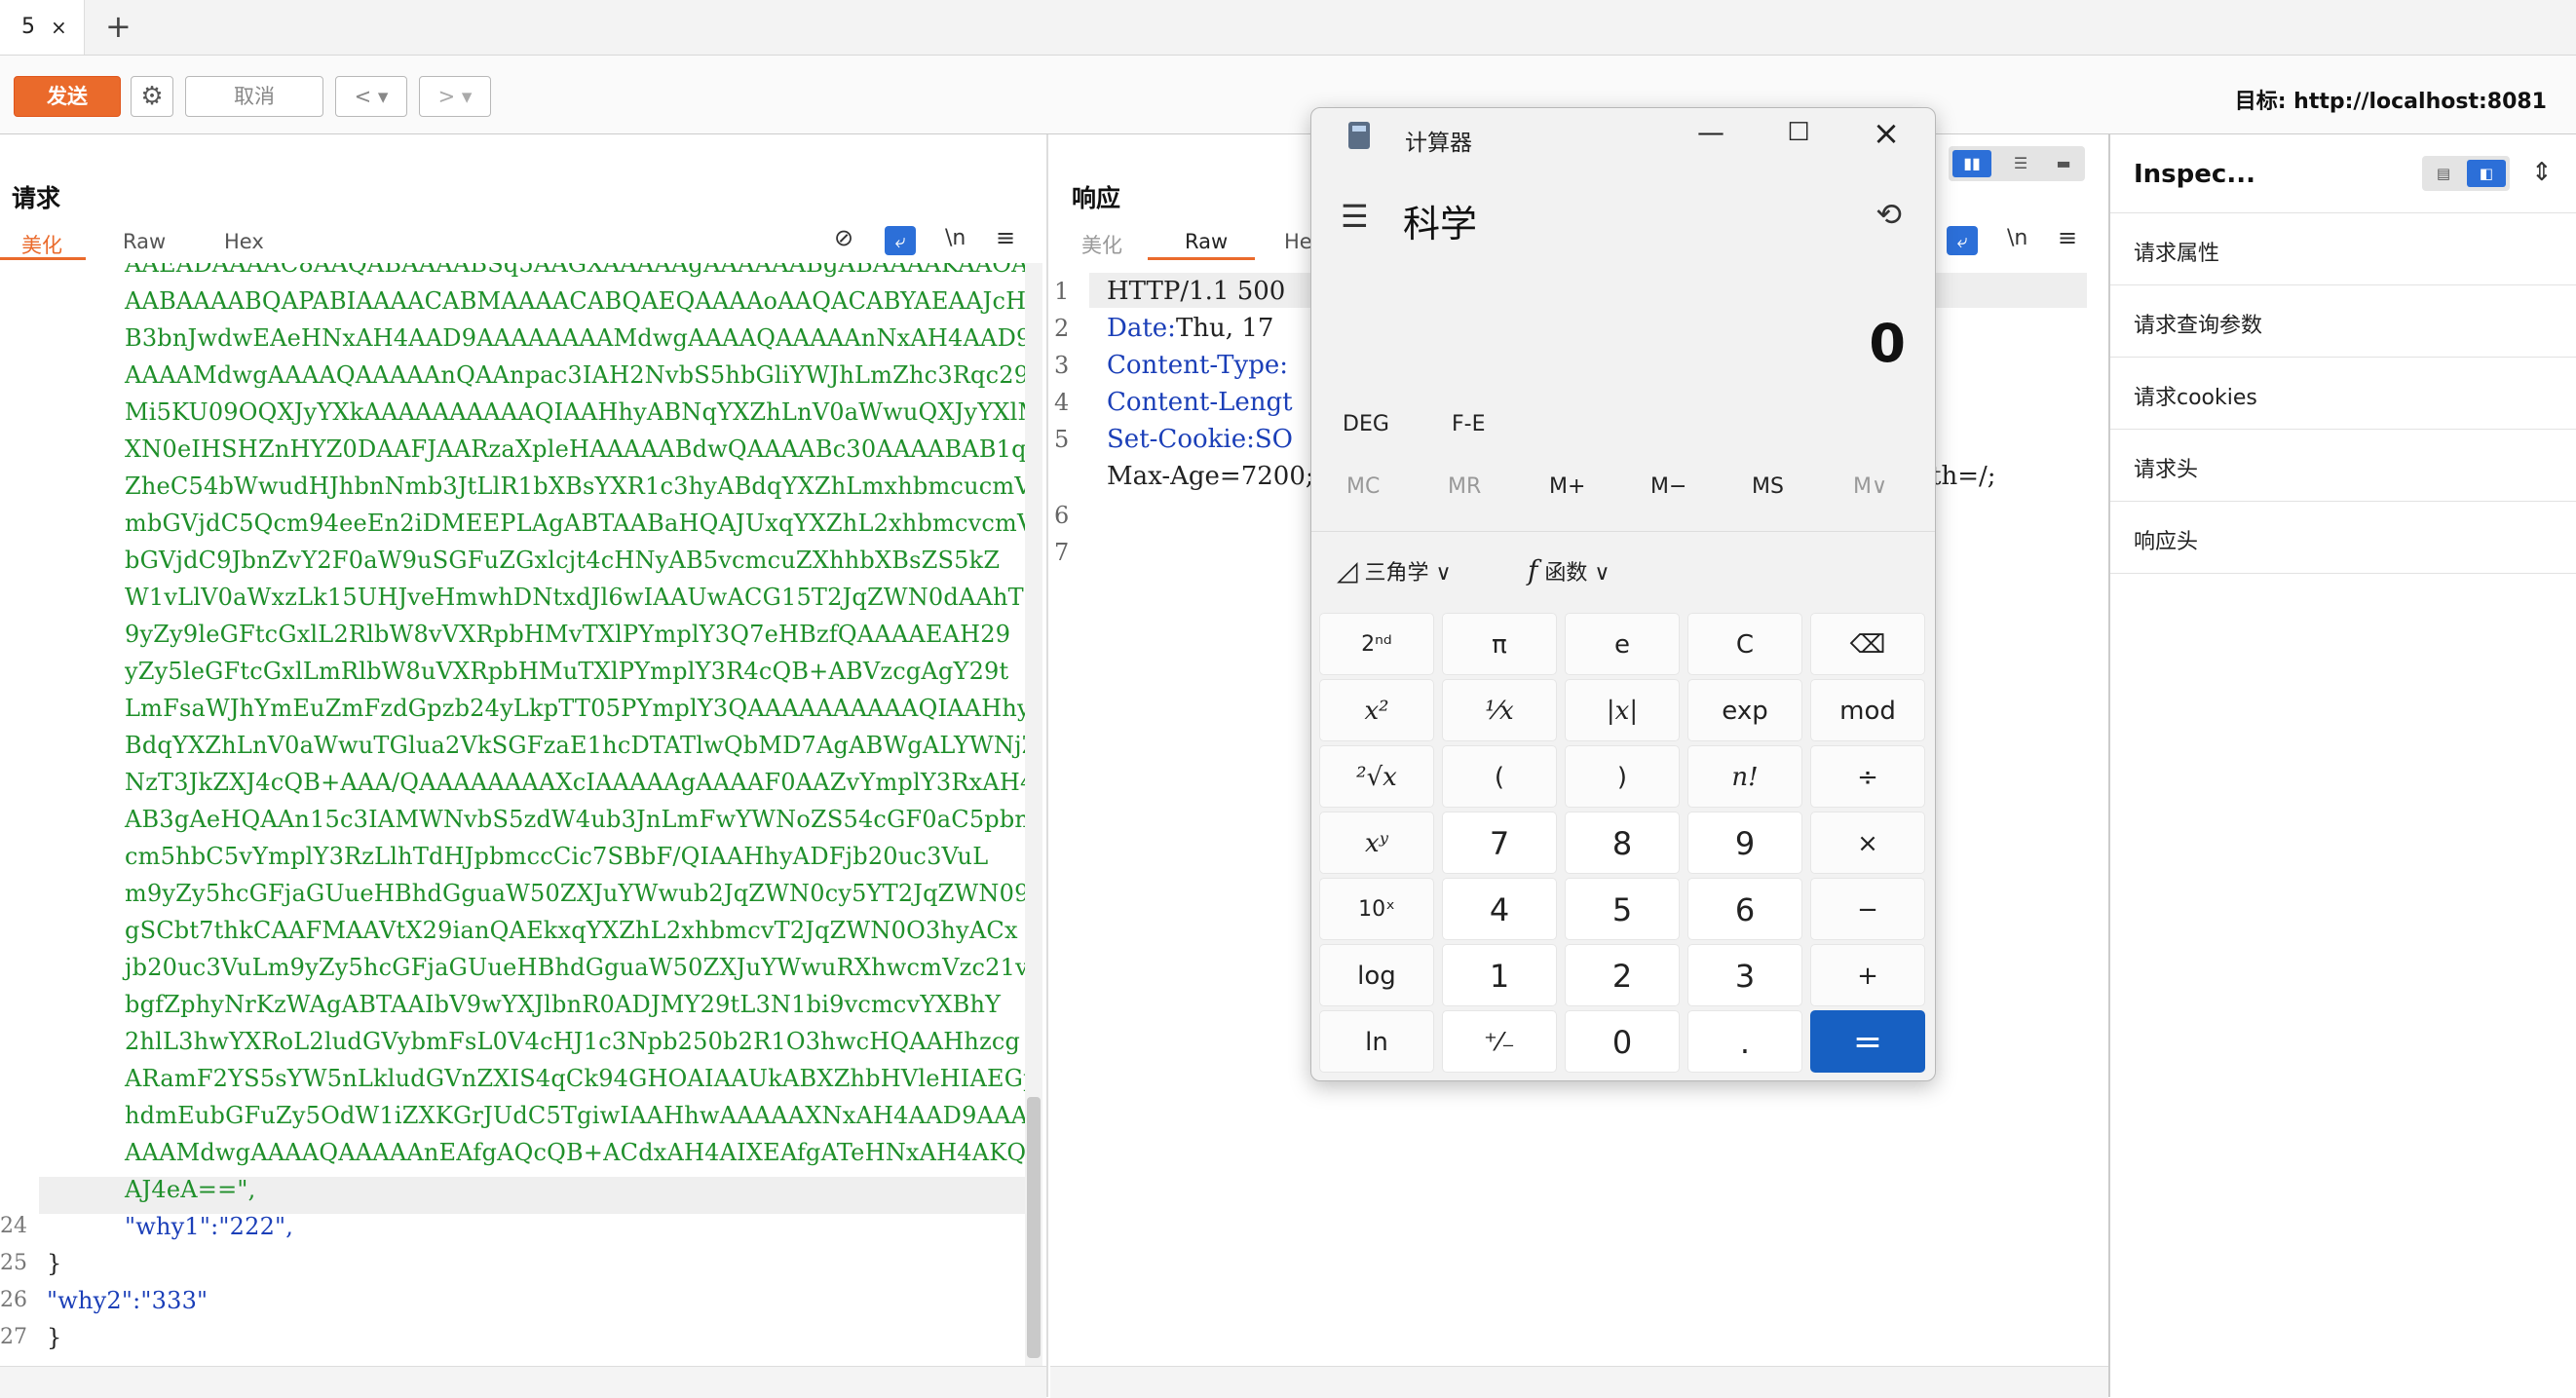 The width and height of the screenshot is (2576, 1398). Describe the element at coordinates (1668, 486) in the screenshot. I see `m-minus-button: M−` at that location.